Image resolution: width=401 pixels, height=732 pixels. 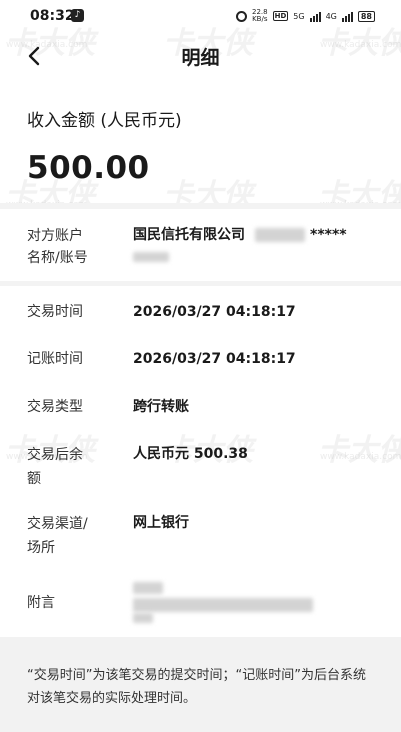 What do you see at coordinates (161, 407) in the screenshot?
I see `trade-type-value: 跨行转账` at bounding box center [161, 407].